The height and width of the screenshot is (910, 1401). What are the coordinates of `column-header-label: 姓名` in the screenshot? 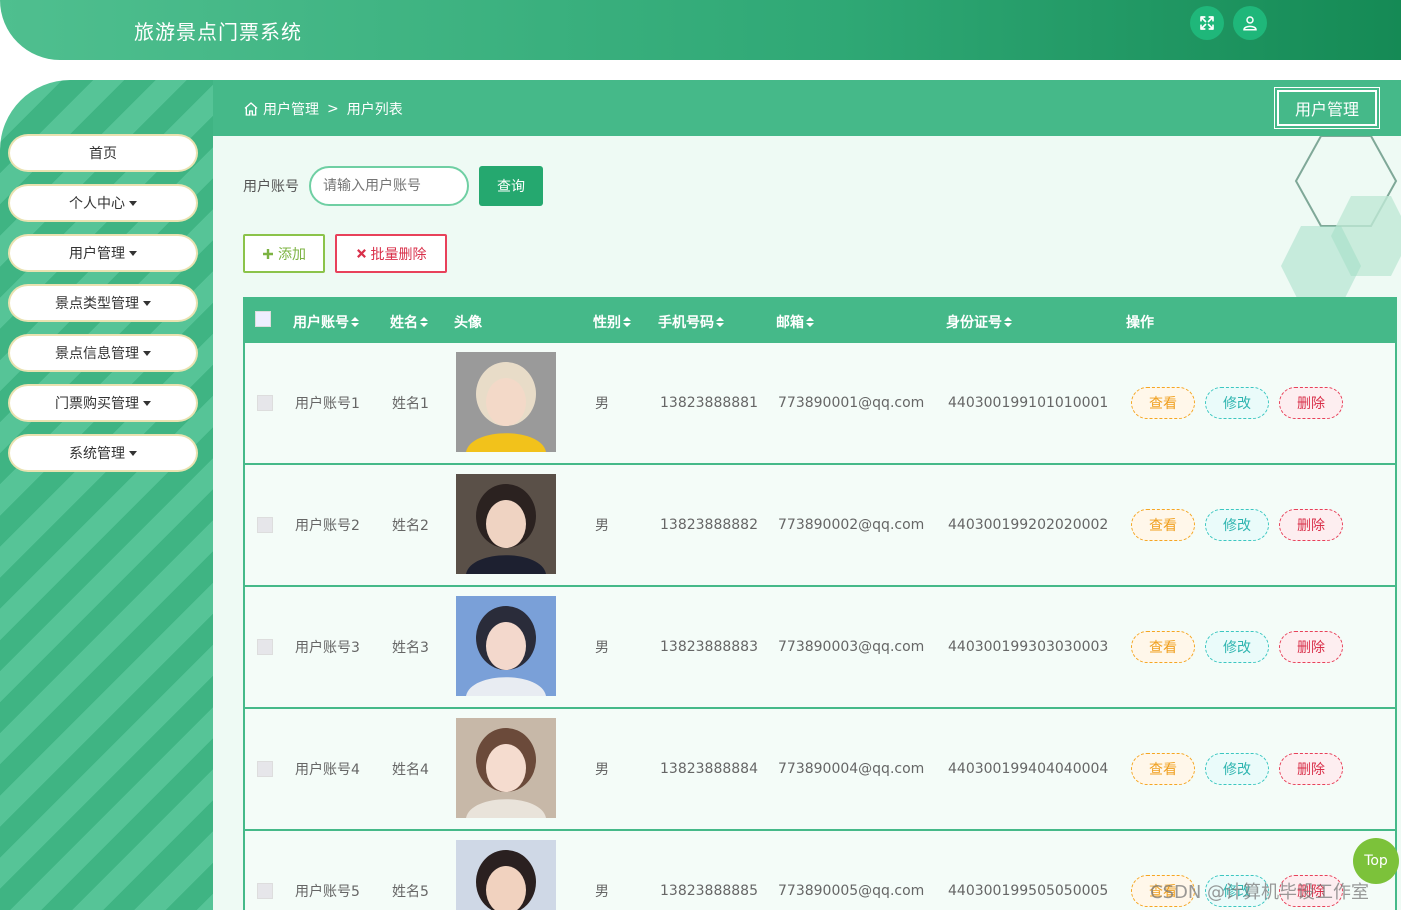 It's located at (404, 323).